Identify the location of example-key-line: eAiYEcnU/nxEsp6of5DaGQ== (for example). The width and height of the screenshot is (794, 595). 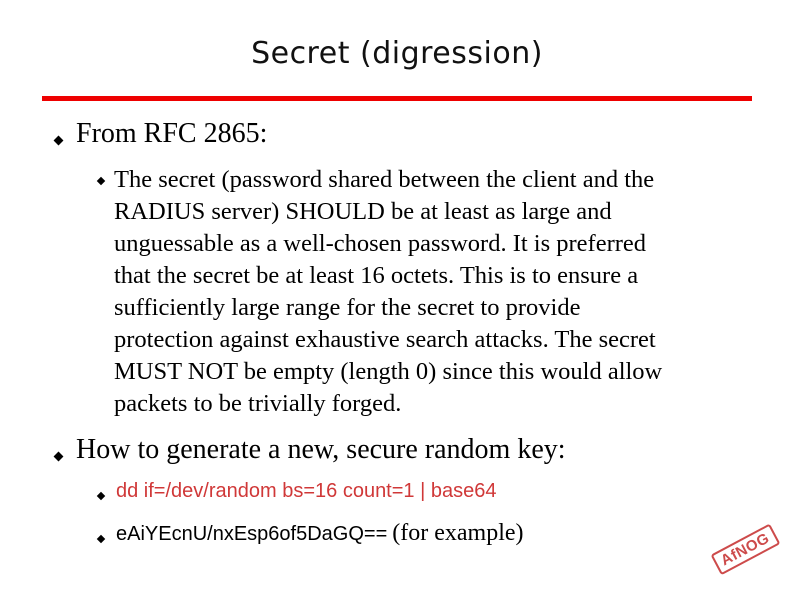
(320, 533).